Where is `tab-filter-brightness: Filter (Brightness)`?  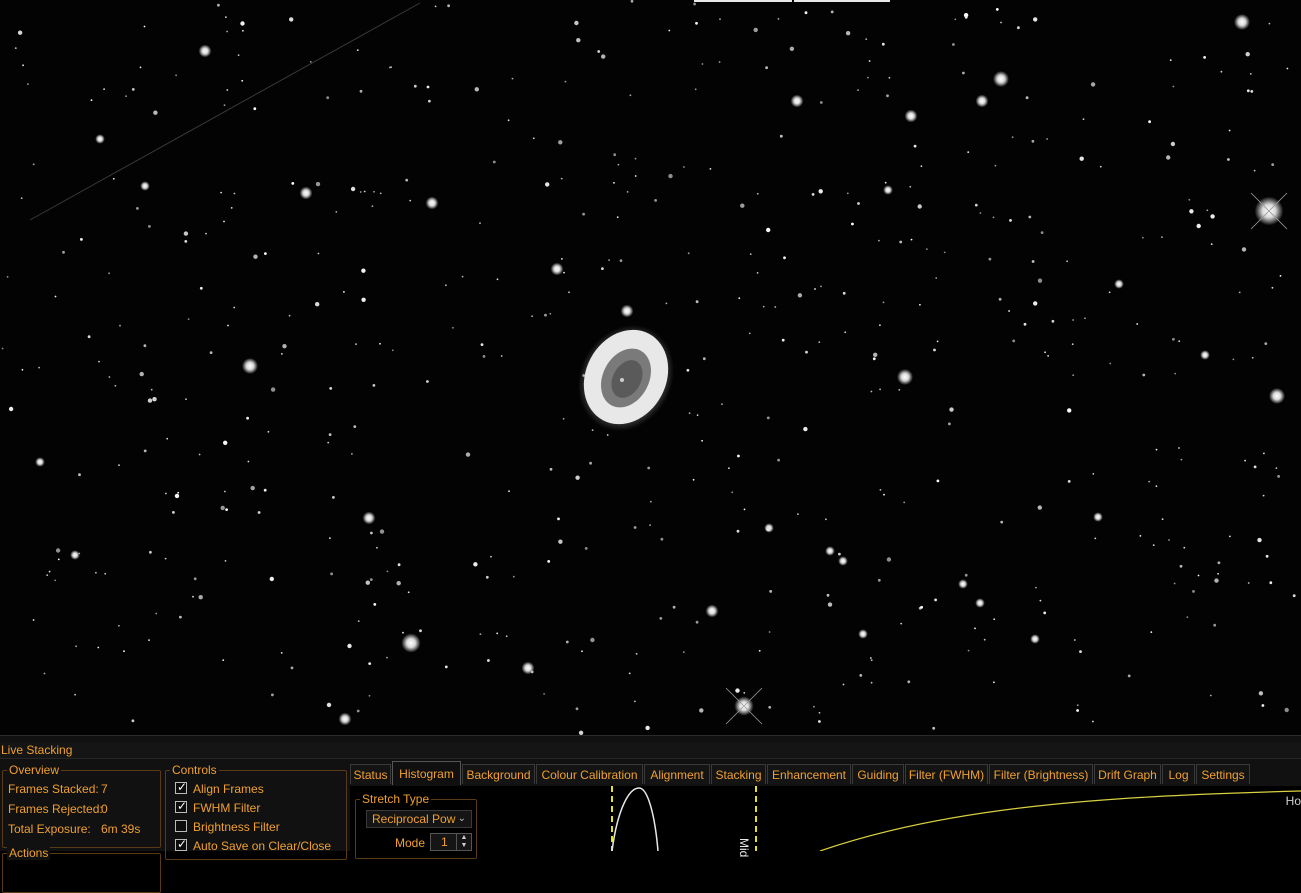
tab-filter-brightness: Filter (Brightness) is located at coordinates (1041, 774).